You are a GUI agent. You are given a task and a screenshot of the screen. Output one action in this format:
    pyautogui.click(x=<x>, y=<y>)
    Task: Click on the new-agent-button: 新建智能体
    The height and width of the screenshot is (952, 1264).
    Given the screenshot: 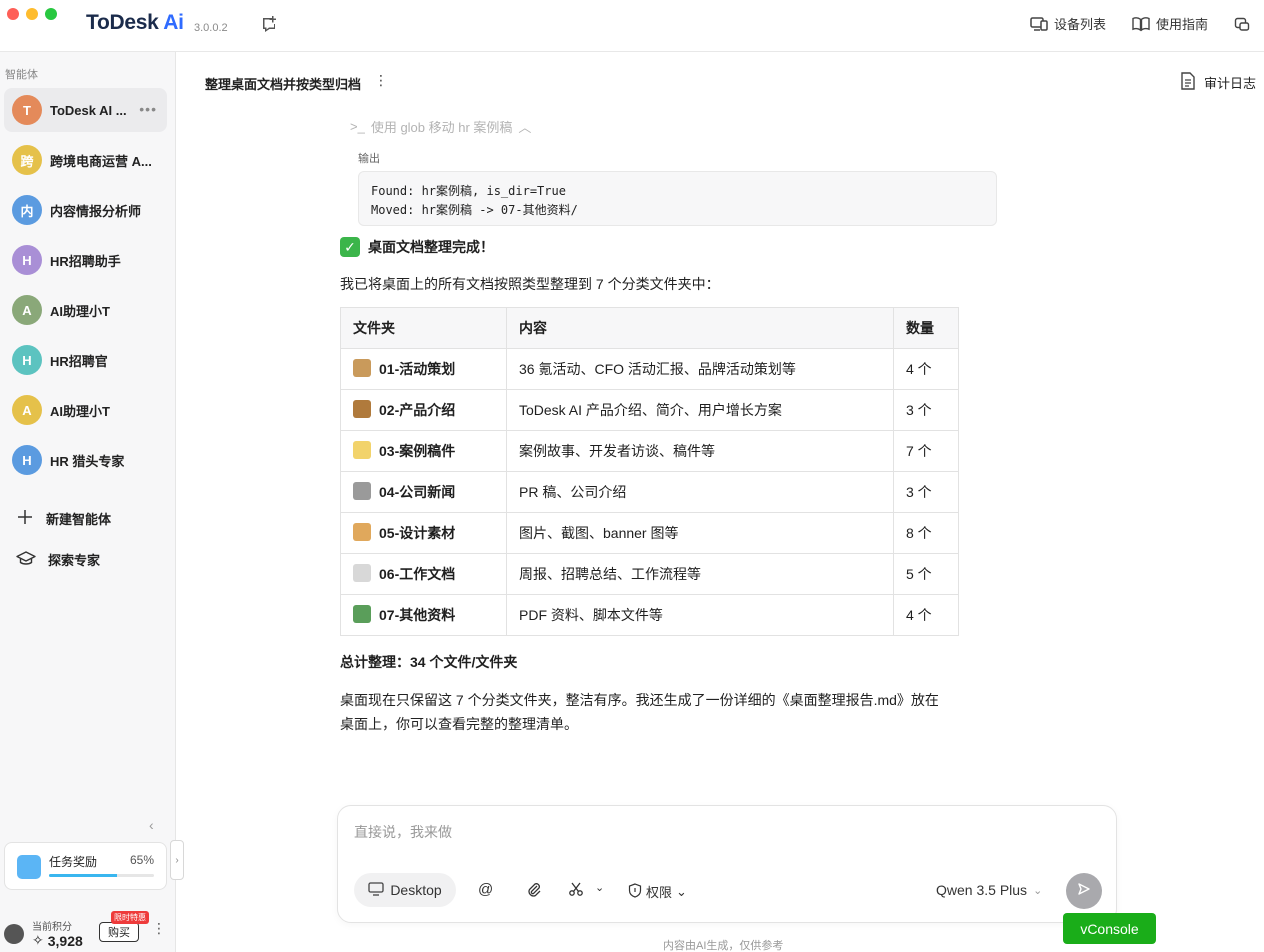 What is the action you would take?
    pyautogui.click(x=63, y=518)
    